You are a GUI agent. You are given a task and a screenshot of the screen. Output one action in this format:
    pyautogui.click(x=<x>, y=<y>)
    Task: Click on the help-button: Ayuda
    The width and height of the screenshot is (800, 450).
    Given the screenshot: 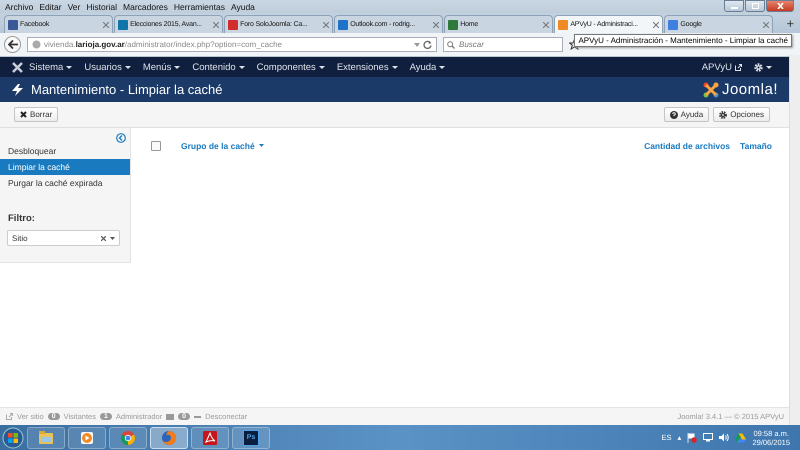 What is the action you would take?
    pyautogui.click(x=687, y=114)
    